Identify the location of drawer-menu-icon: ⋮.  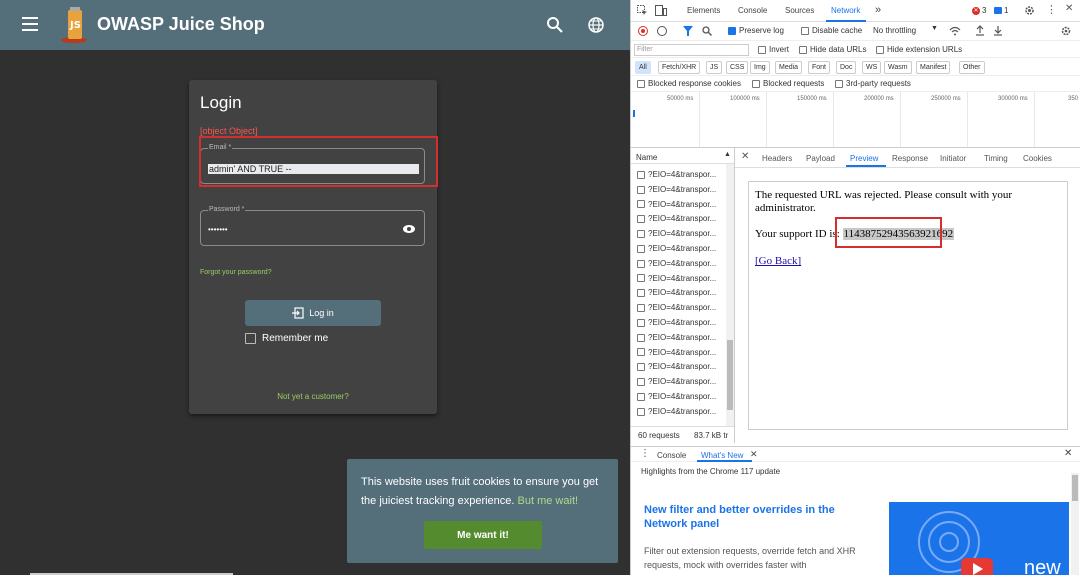
(645, 453).